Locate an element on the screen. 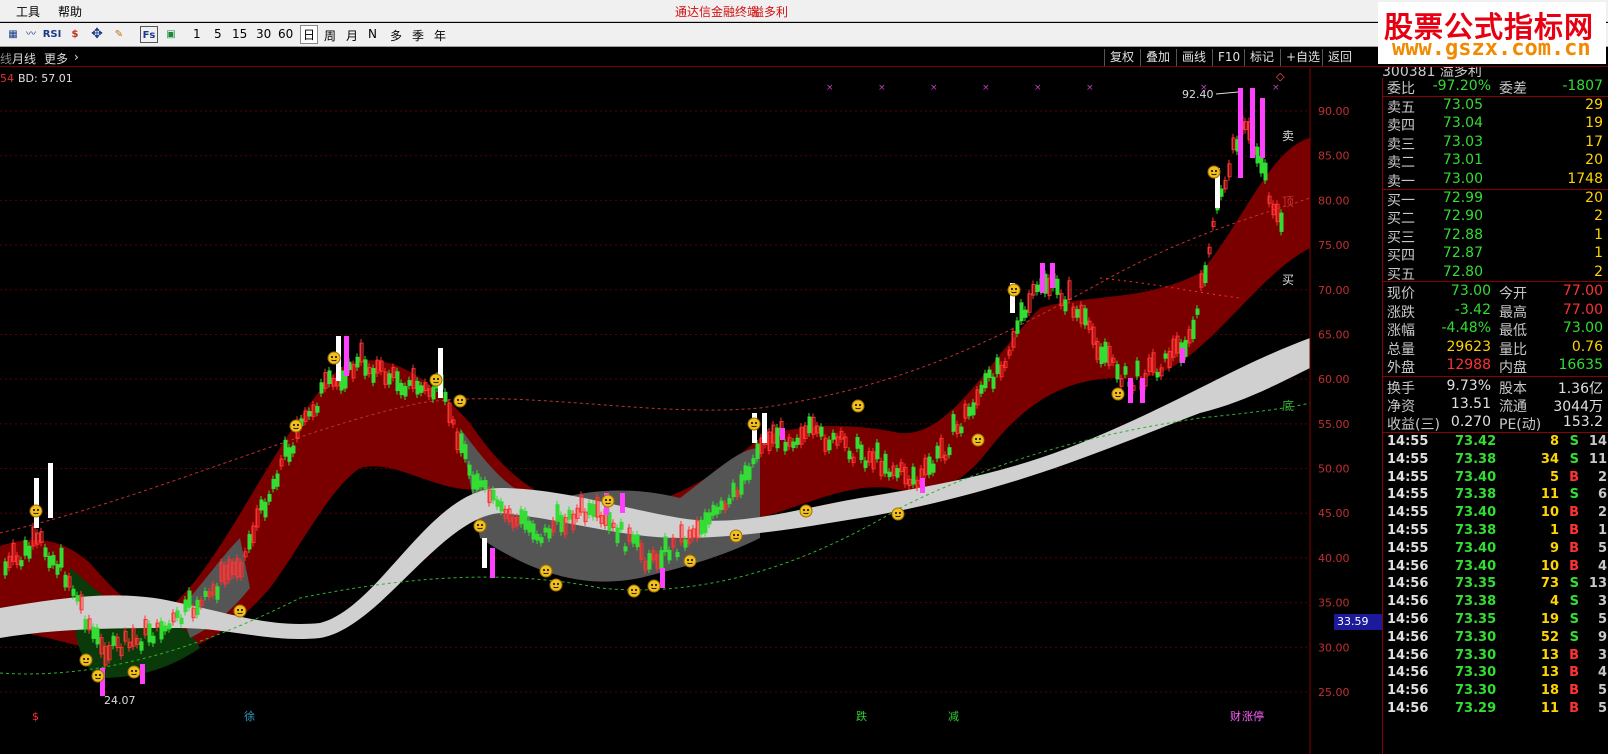 The height and width of the screenshot is (754, 1608). level-qty: 2 is located at coordinates (1598, 216).